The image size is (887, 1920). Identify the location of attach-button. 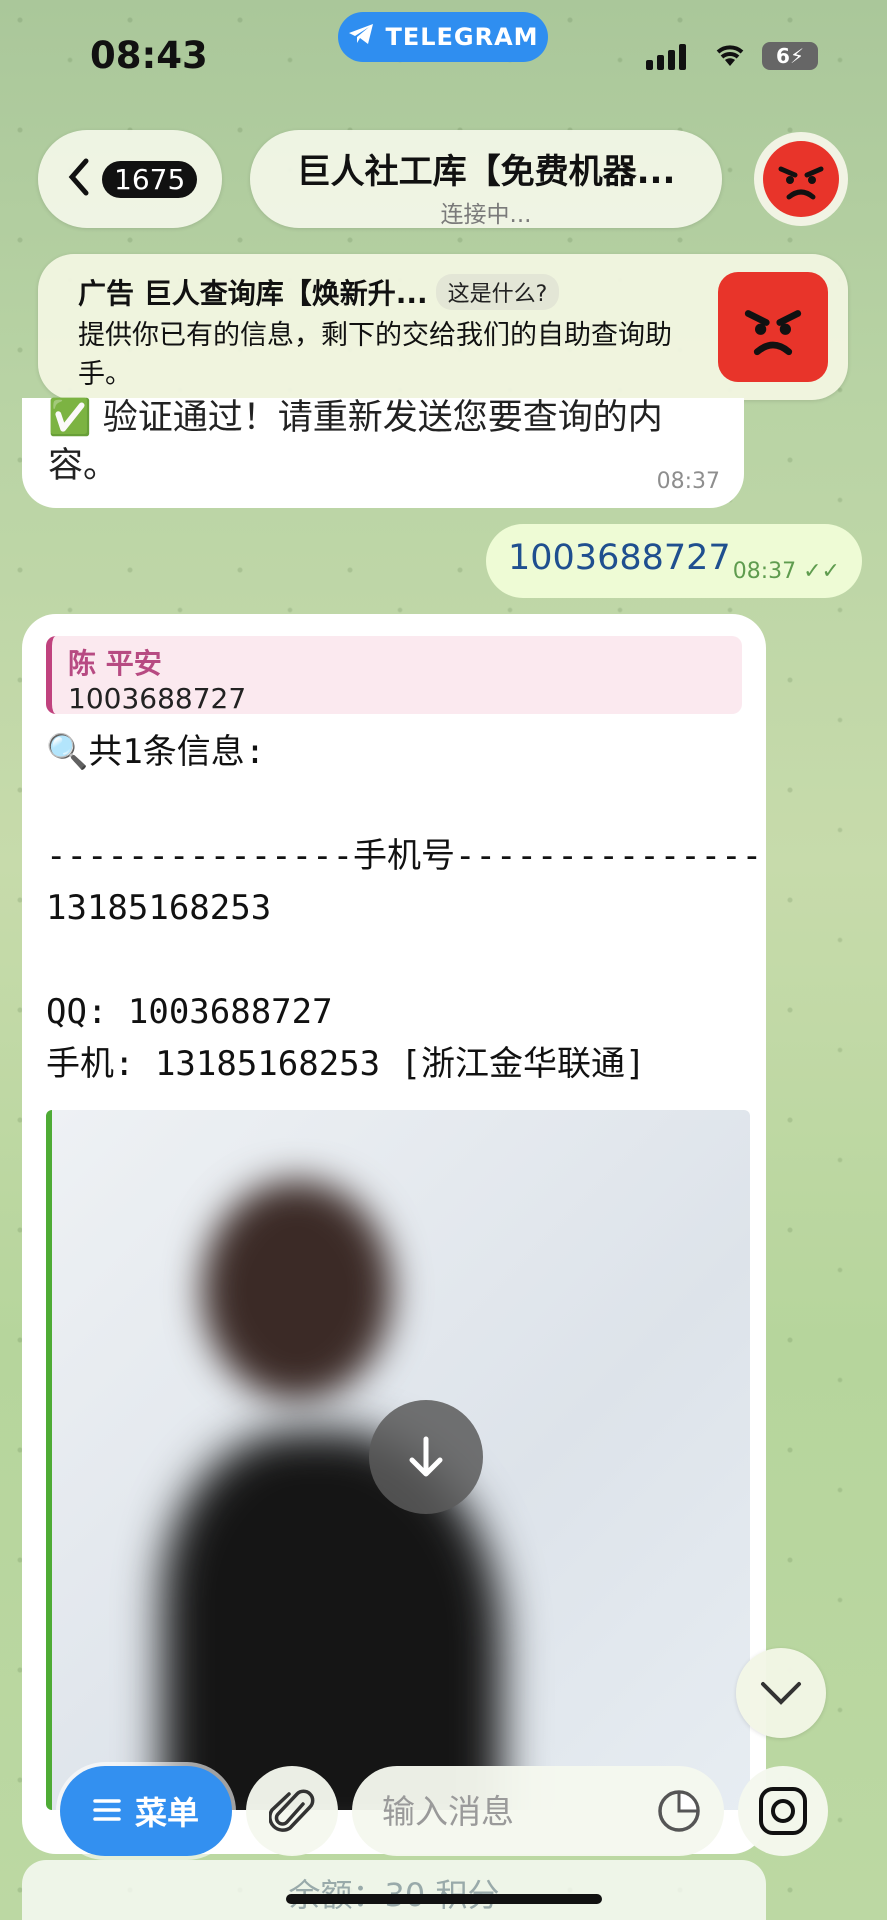
(292, 1811).